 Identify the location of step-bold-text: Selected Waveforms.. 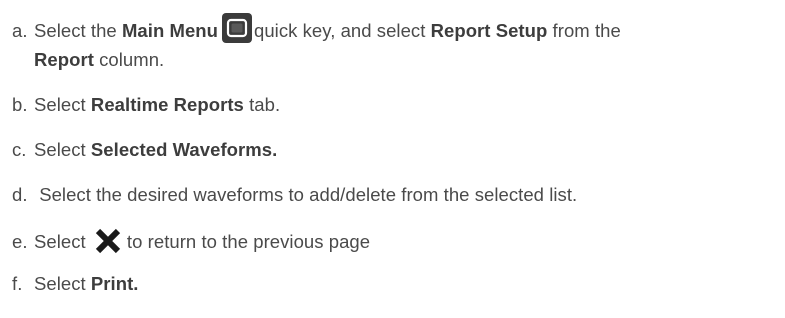
(184, 149).